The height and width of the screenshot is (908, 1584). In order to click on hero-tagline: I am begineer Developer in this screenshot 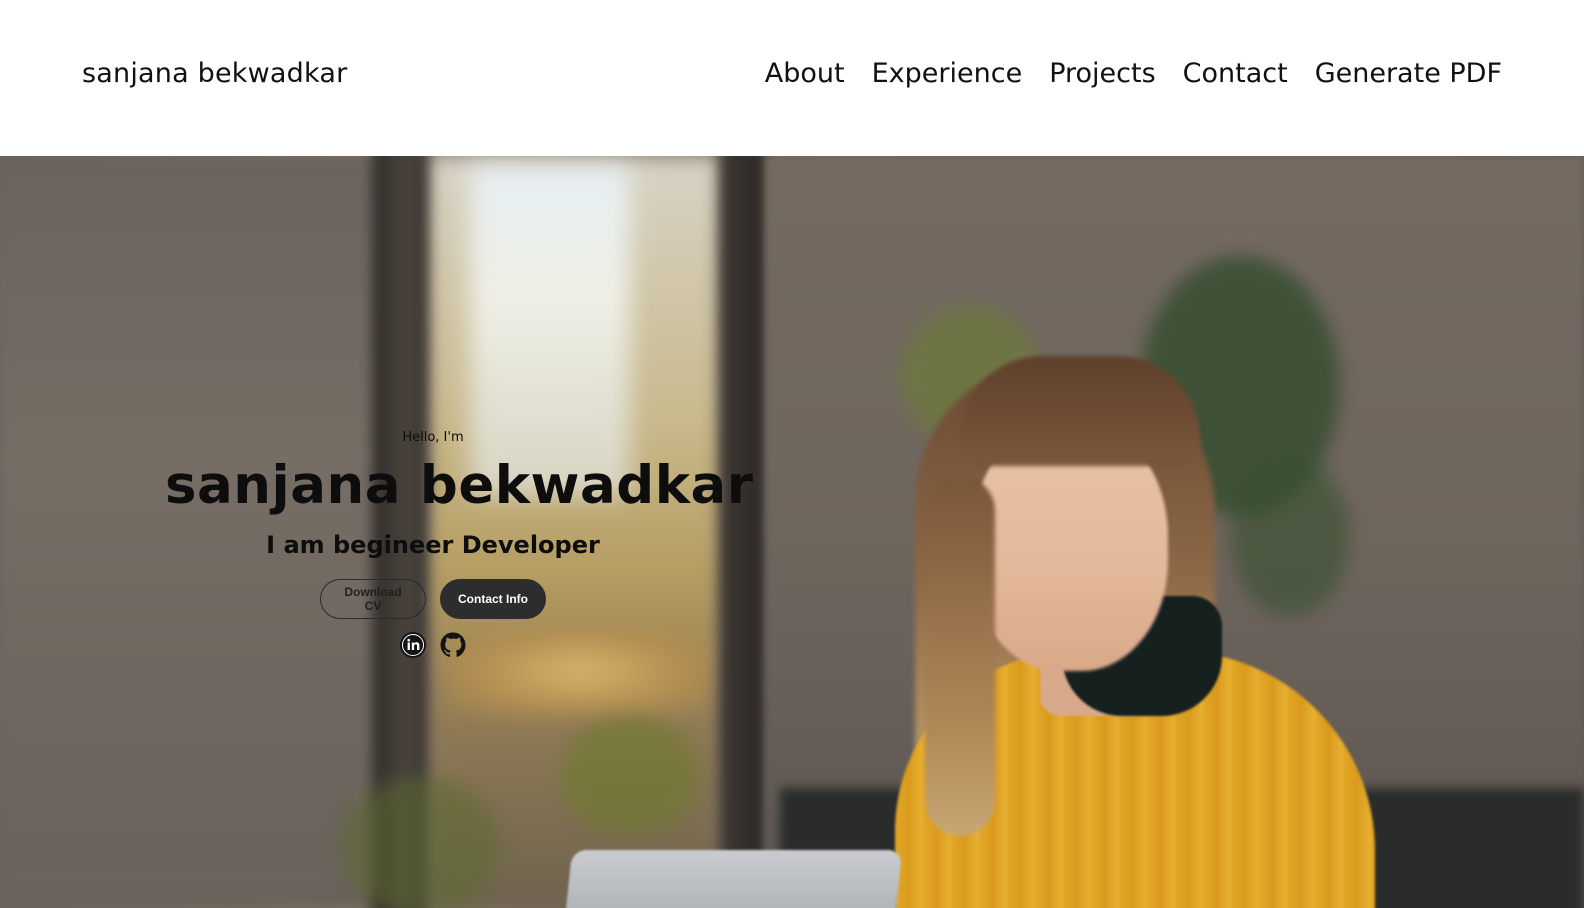, I will do `click(433, 545)`.